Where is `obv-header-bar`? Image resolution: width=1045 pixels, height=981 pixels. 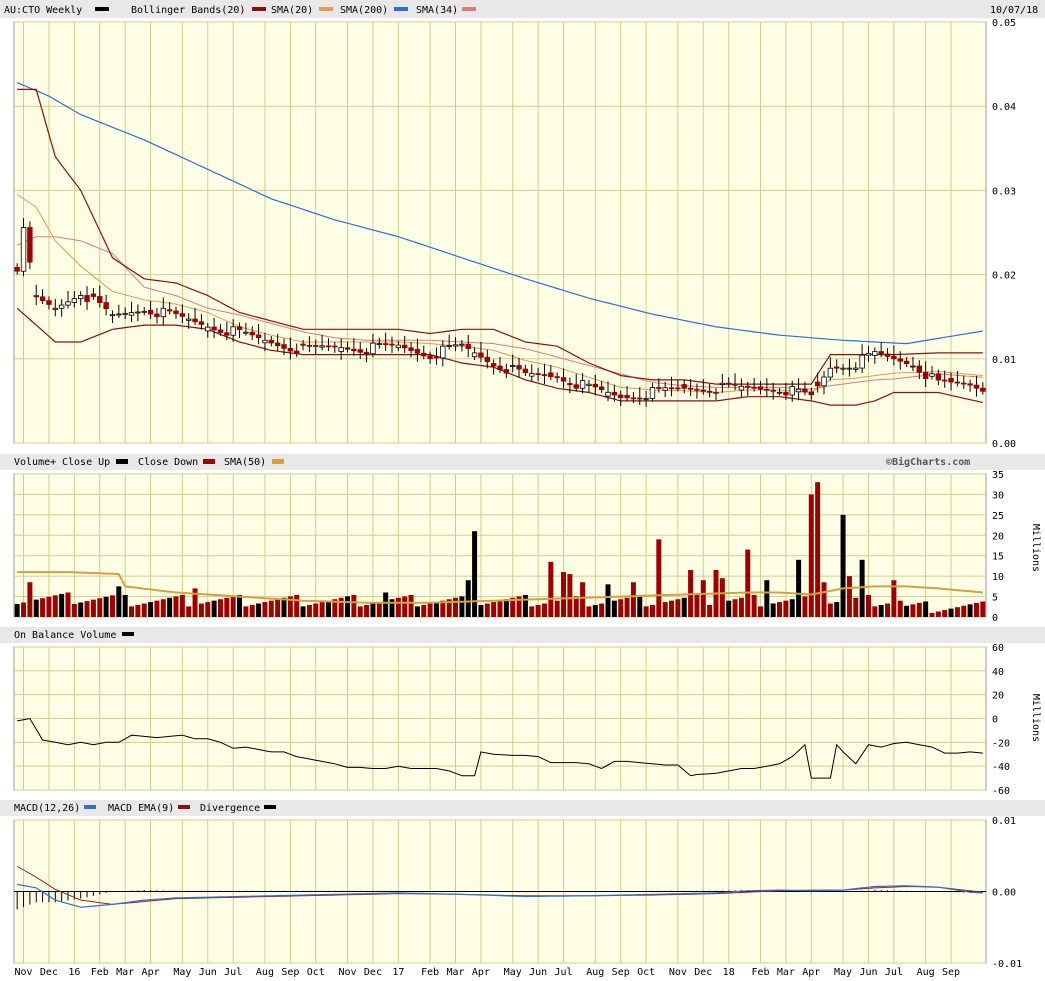
obv-header-bar is located at coordinates (522, 635).